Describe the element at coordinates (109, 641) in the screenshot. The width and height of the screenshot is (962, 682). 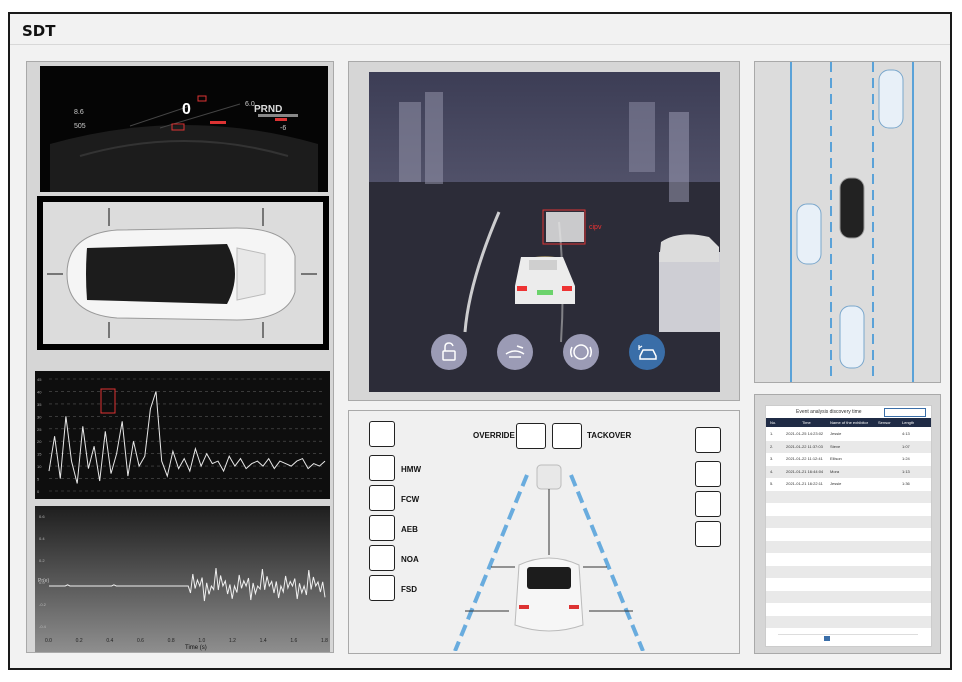
I see `bottom-chart-x-tick: 0.4` at that location.